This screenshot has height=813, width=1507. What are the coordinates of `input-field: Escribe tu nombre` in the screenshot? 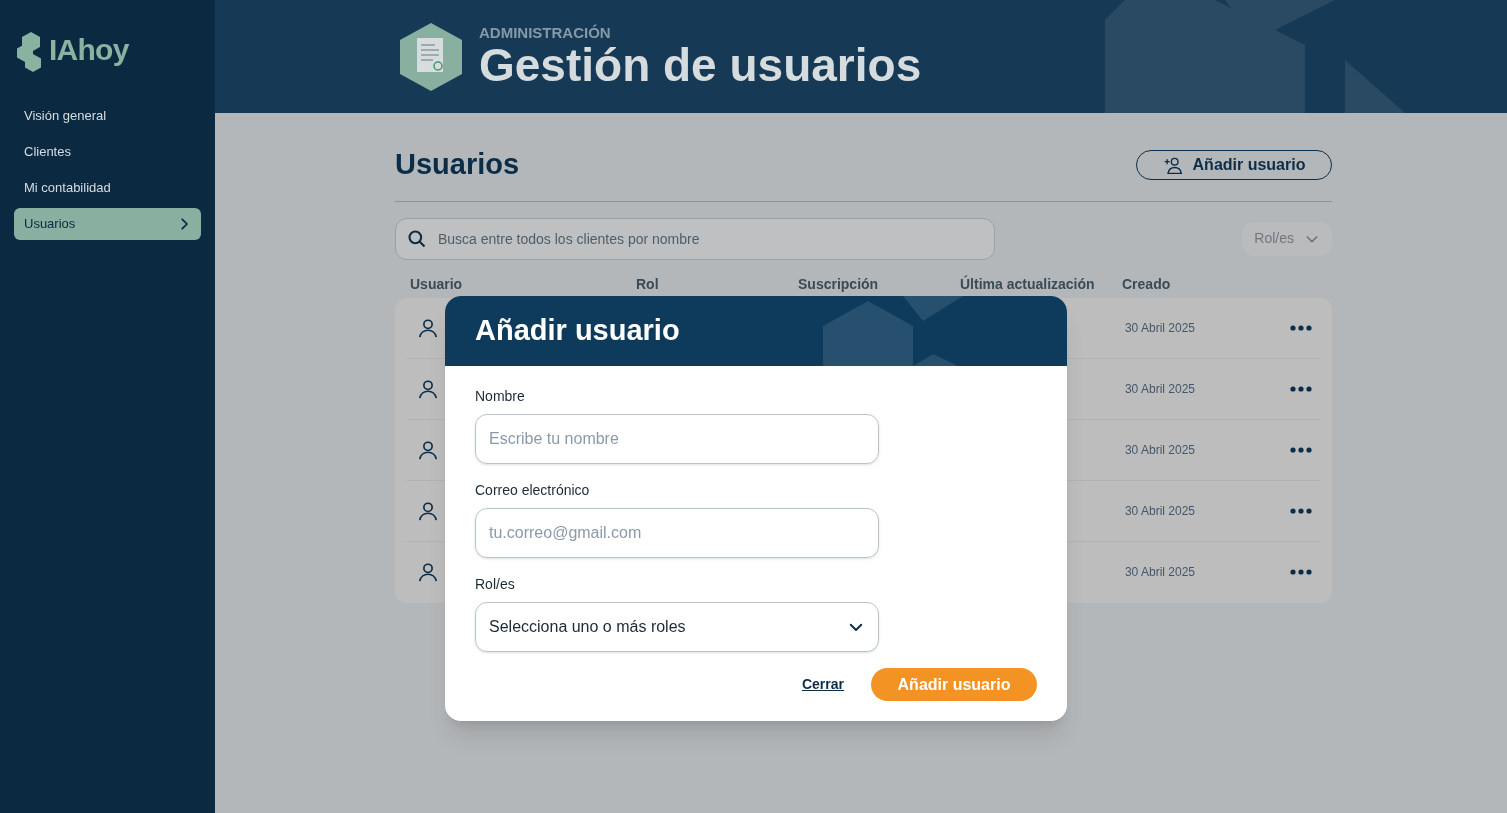 It's located at (677, 439).